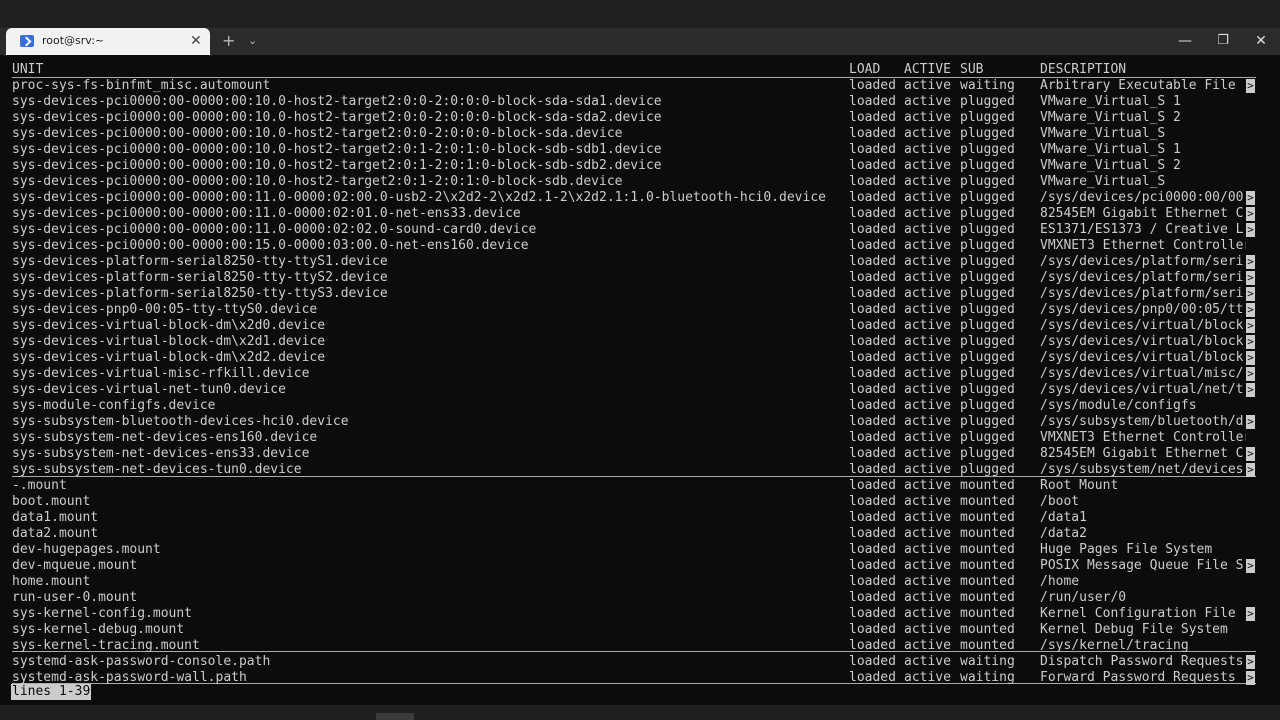 Image resolution: width=1280 pixels, height=720 pixels. I want to click on header-unit: UNIT, so click(28, 69).